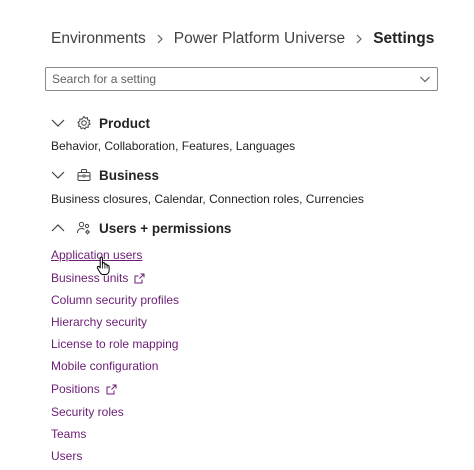 Image resolution: width=474 pixels, height=470 pixels. I want to click on link-label: Hierarchy security, so click(99, 322).